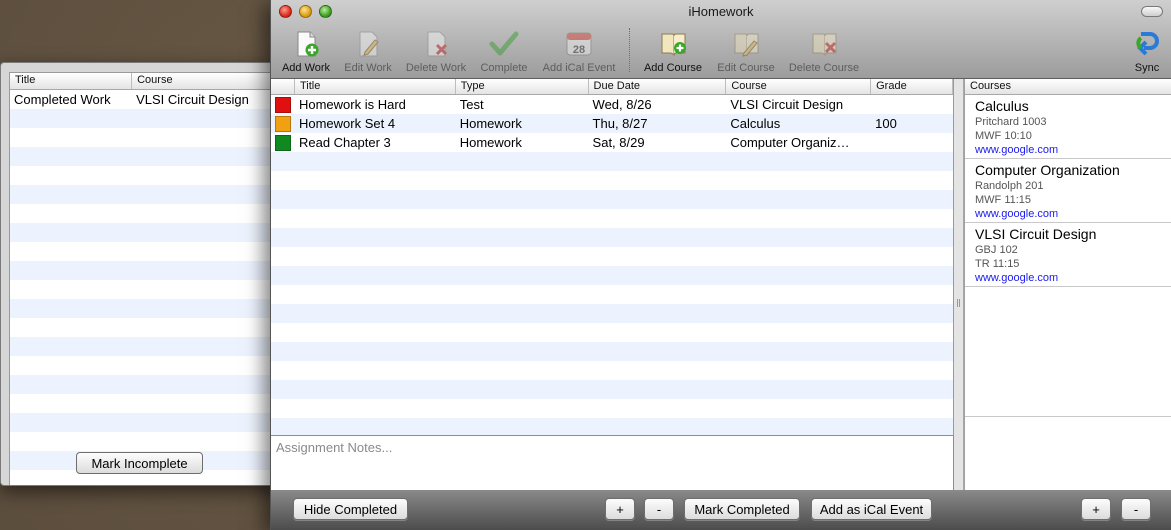 Image resolution: width=1171 pixels, height=530 pixels. What do you see at coordinates (755, 123) in the screenshot?
I see `cell-course: Calculus` at bounding box center [755, 123].